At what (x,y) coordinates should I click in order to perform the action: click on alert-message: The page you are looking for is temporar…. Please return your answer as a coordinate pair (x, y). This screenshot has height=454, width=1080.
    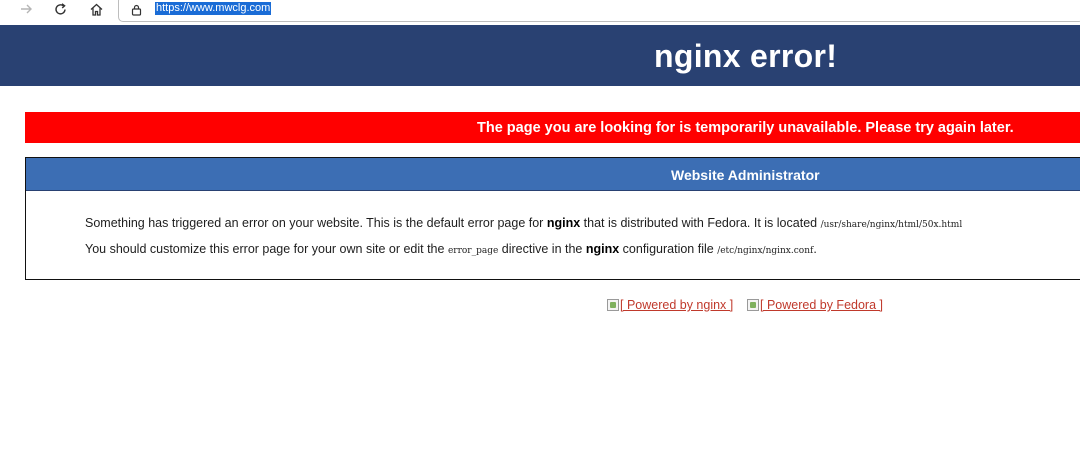
    Looking at the image, I should click on (745, 128).